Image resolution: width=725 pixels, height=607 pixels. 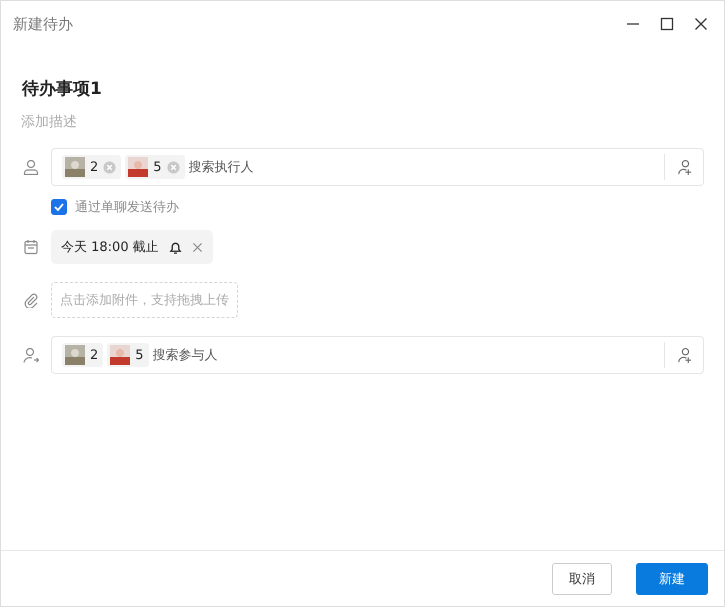 What do you see at coordinates (701, 24) in the screenshot?
I see `close-icon` at bounding box center [701, 24].